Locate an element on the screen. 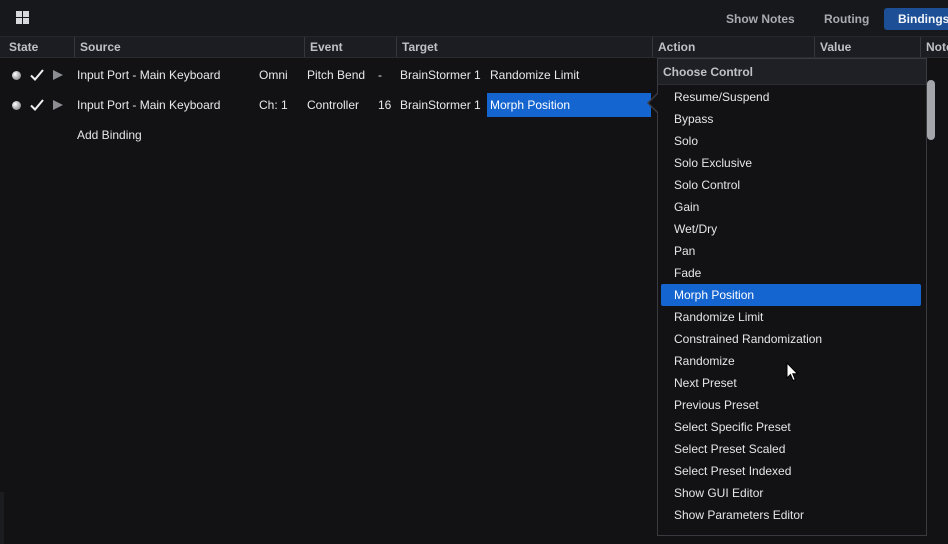 The image size is (948, 544). dropdown-item: Select Preset Scaled is located at coordinates (791, 449).